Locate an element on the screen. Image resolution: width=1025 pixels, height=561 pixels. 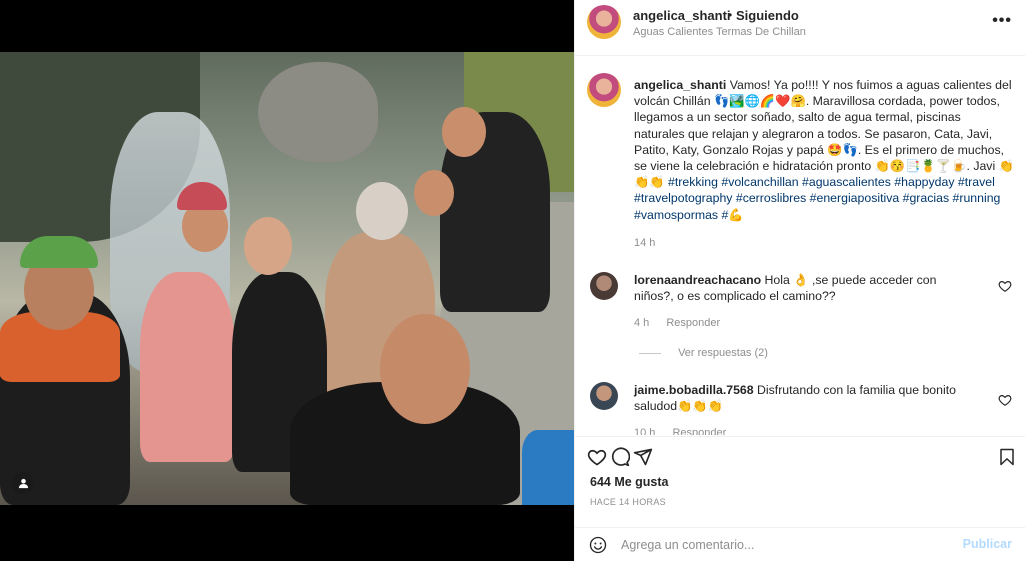
caption-time: 14 h is located at coordinates (645, 243).